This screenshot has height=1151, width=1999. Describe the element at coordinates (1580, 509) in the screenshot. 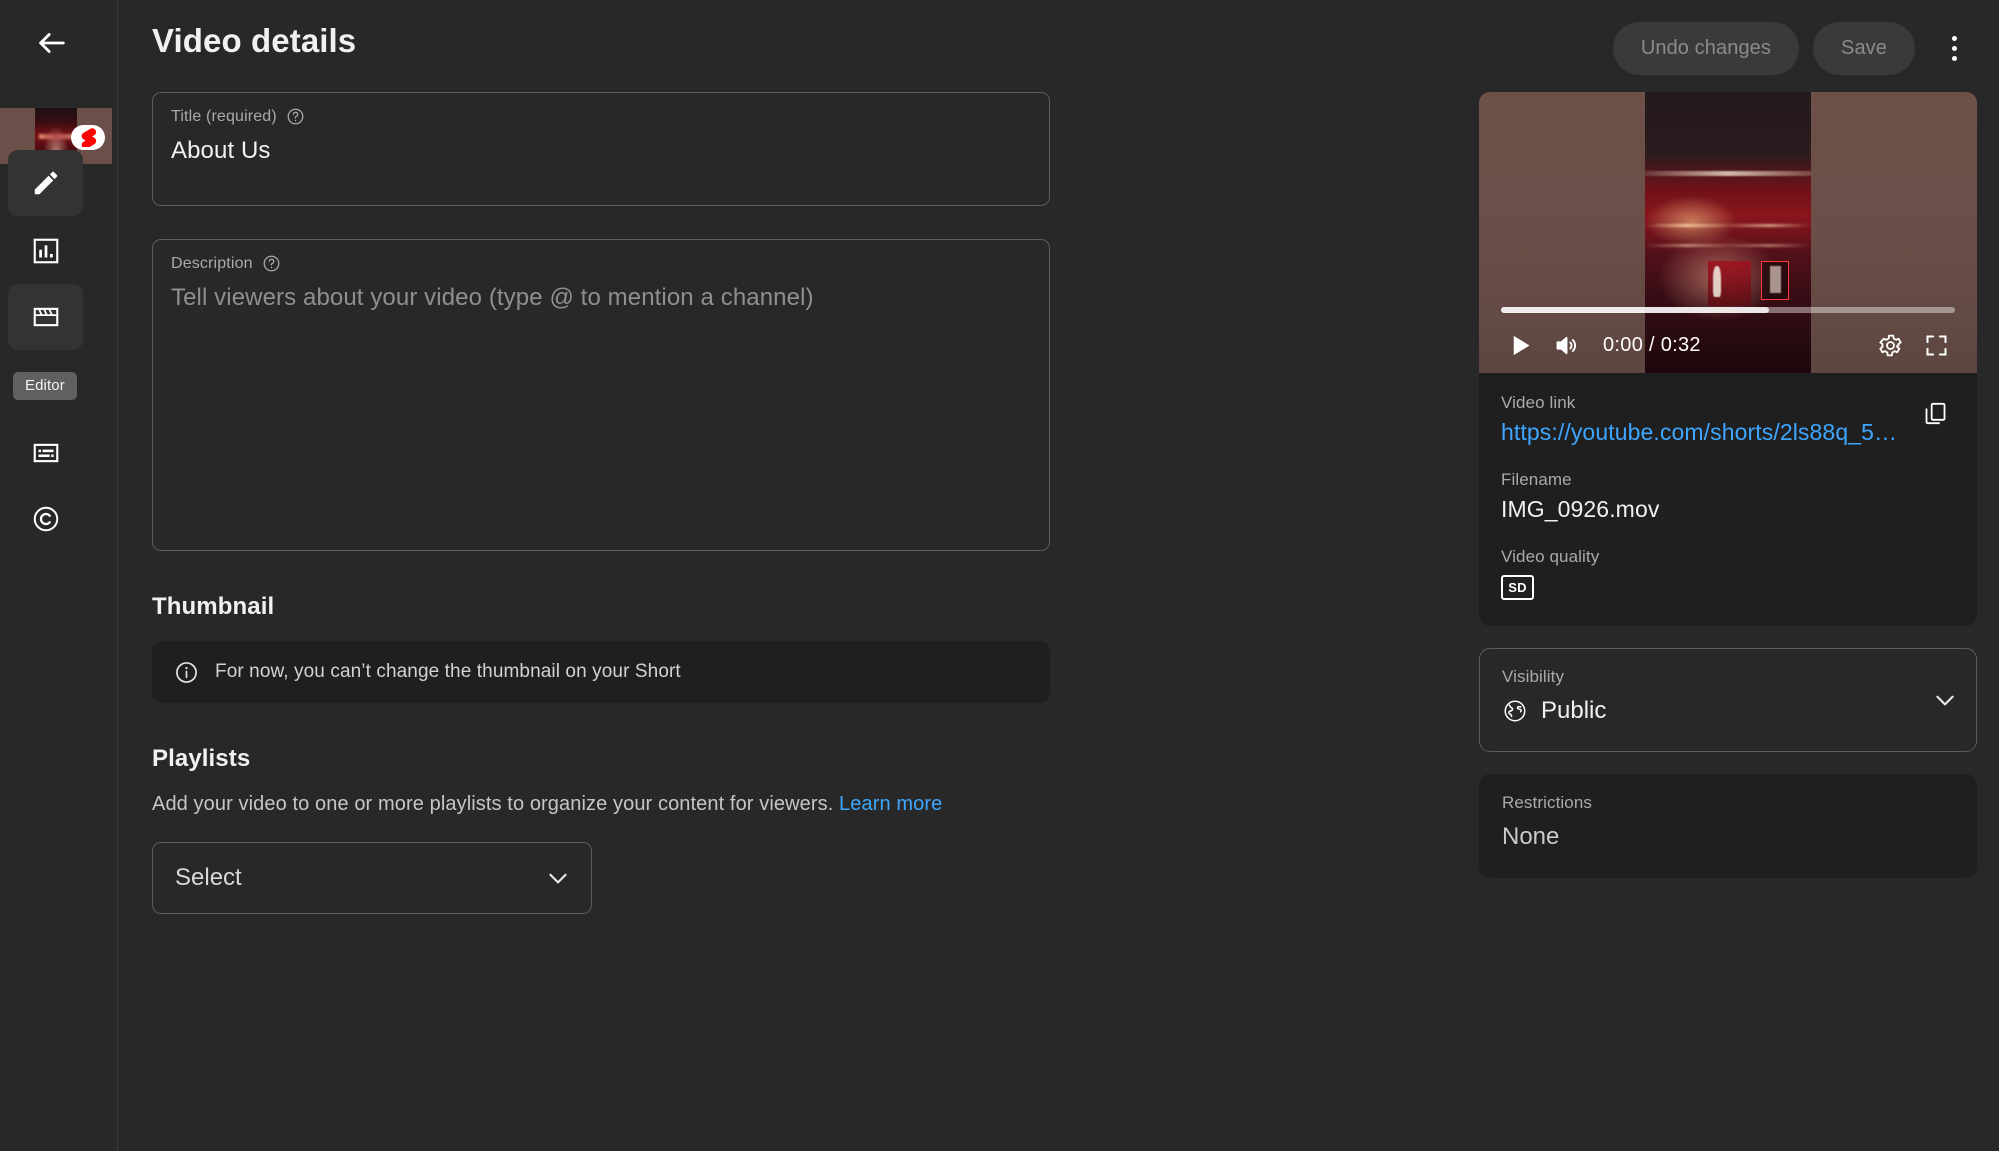

I see `filename-value: IMG_0926.mov` at that location.